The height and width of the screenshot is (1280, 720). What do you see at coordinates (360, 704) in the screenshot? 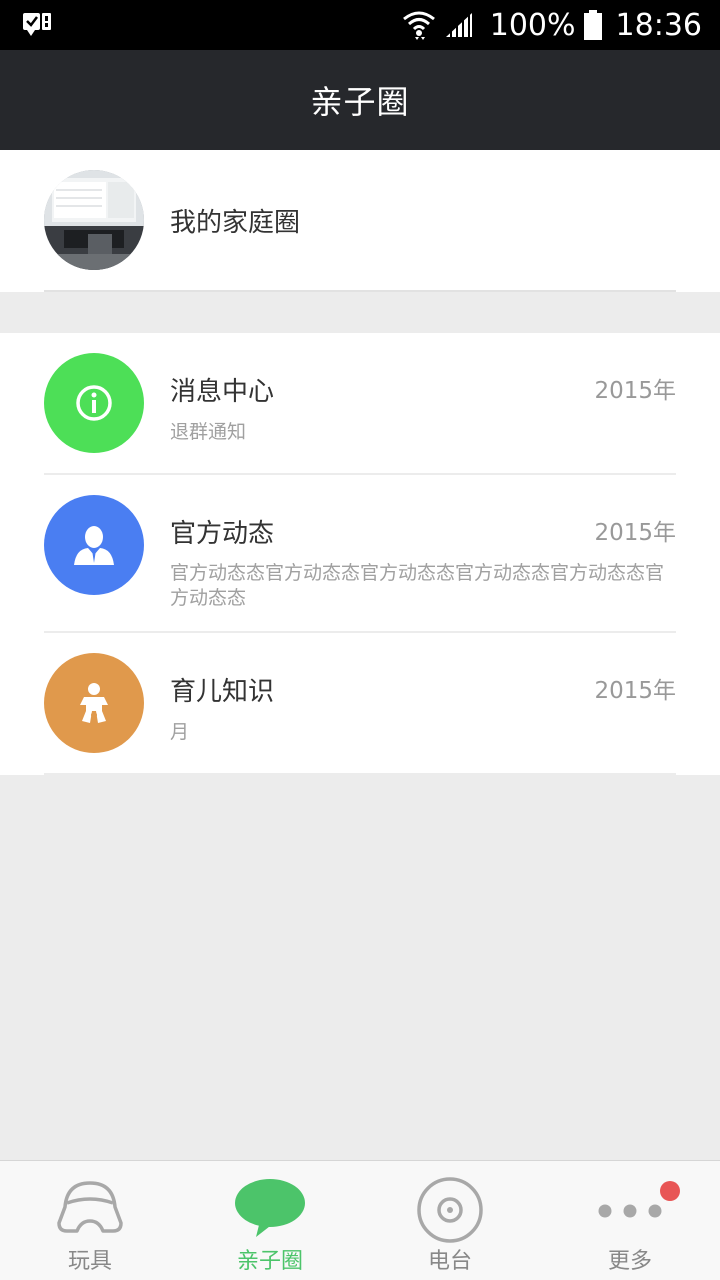
I see `list-item-parenting-knowledge: 育儿知识 2015年 月` at bounding box center [360, 704].